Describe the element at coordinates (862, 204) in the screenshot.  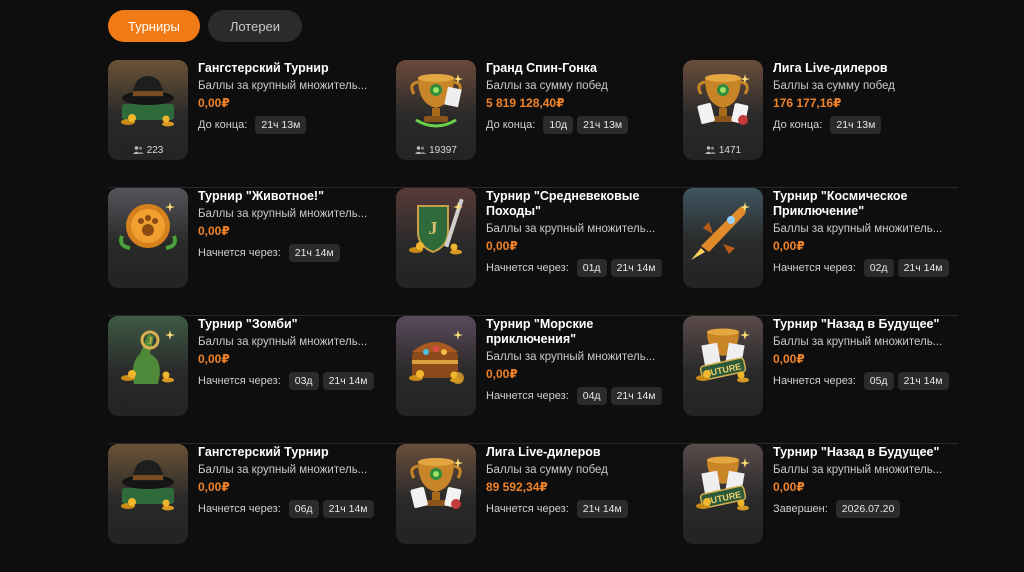
I see `tournament-title: Турнир "Космическое Приключение"` at that location.